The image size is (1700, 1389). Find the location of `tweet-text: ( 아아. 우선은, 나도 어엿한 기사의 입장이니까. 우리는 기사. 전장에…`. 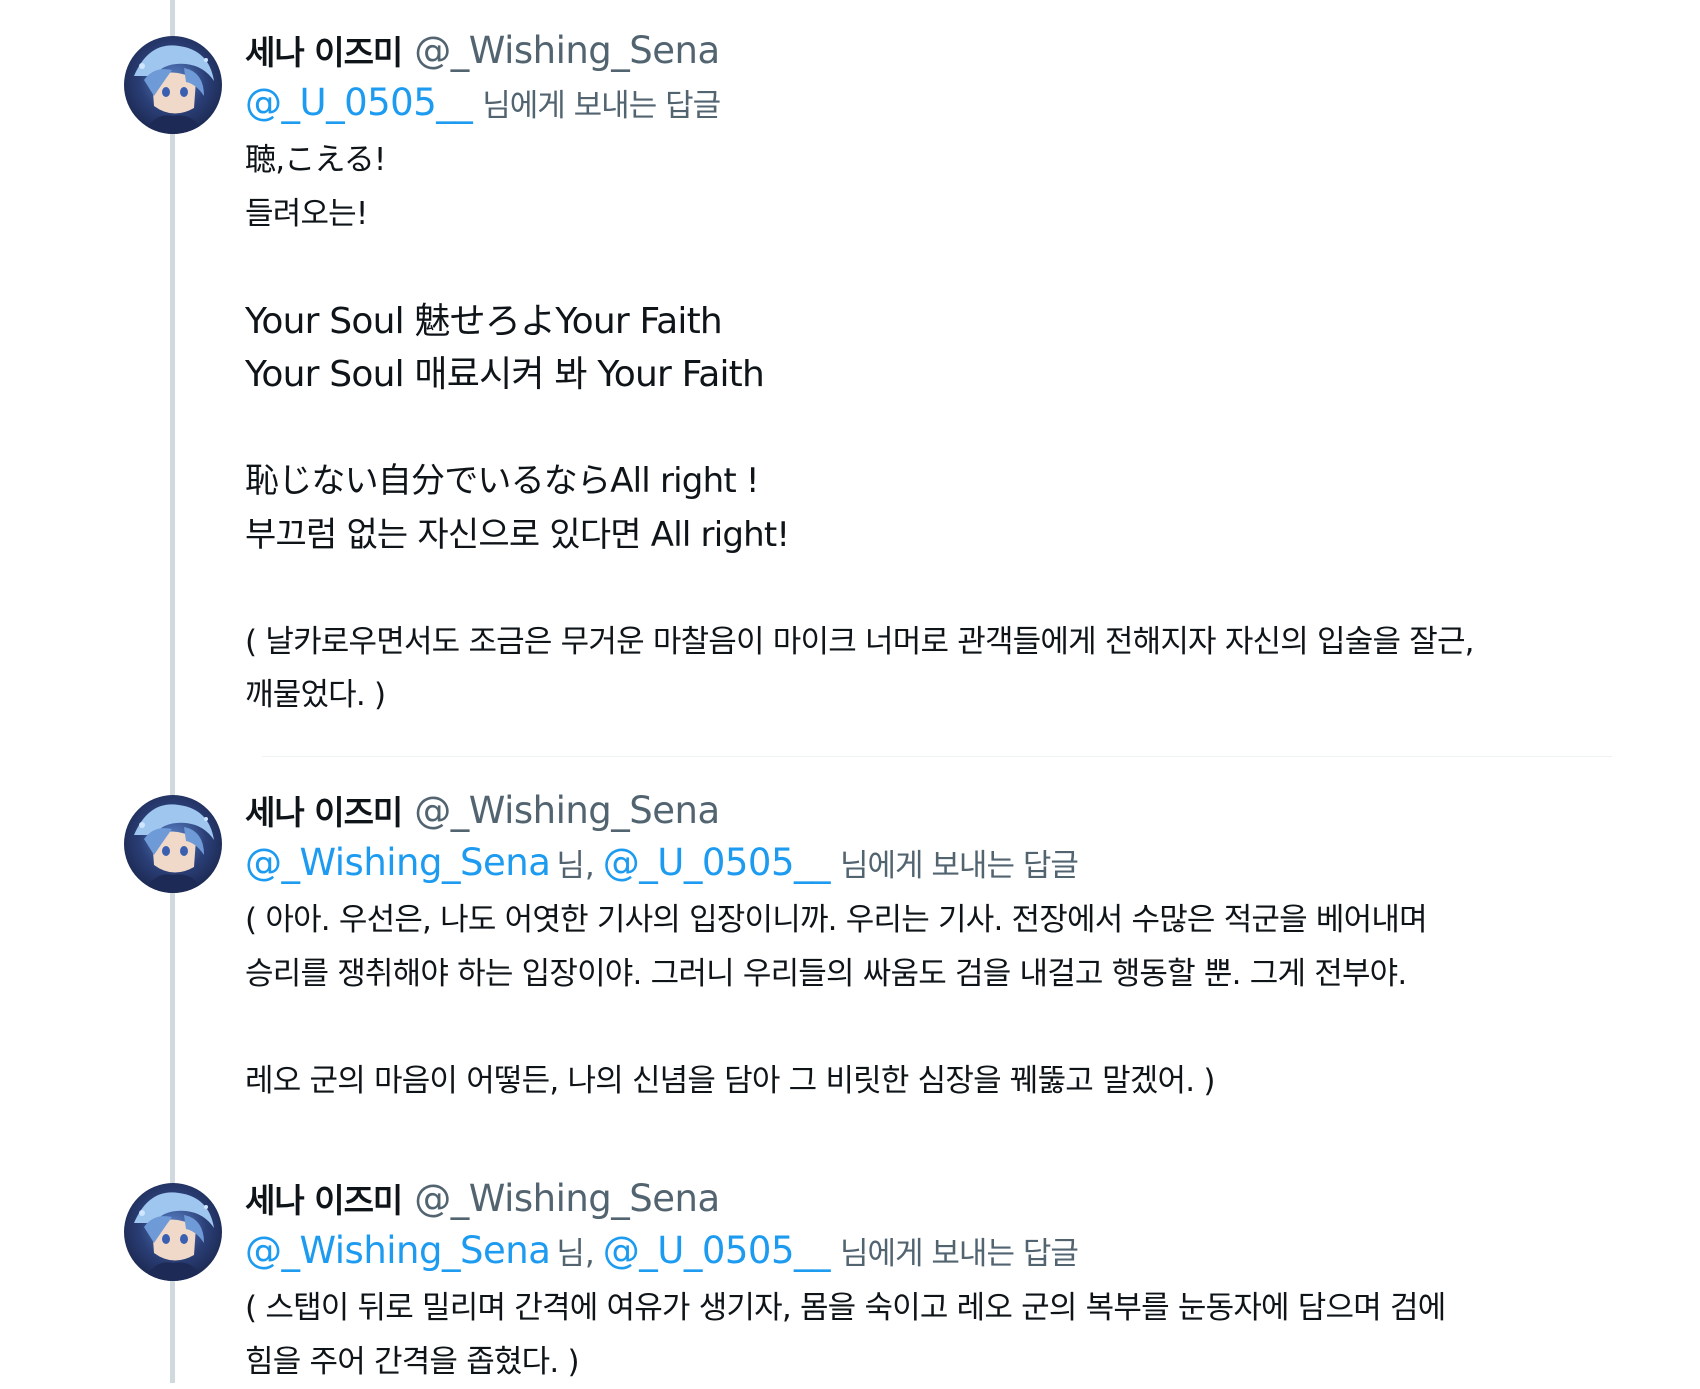

tweet-text: ( 아아. 우선은, 나도 어엿한 기사의 입장이니까. 우리는 기사. 전장에… is located at coordinates (945, 1001).